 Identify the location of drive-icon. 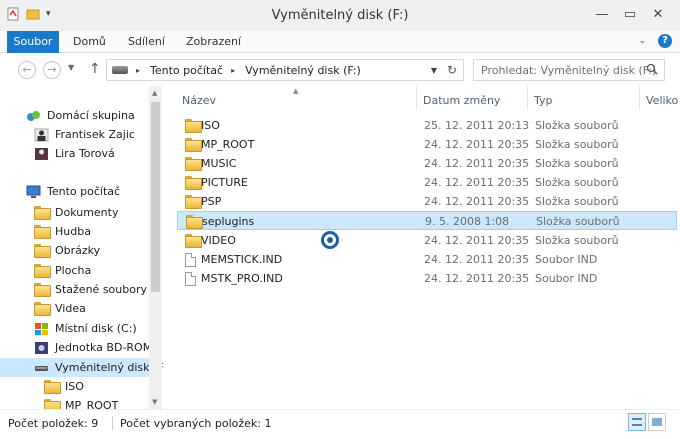
(41, 328).